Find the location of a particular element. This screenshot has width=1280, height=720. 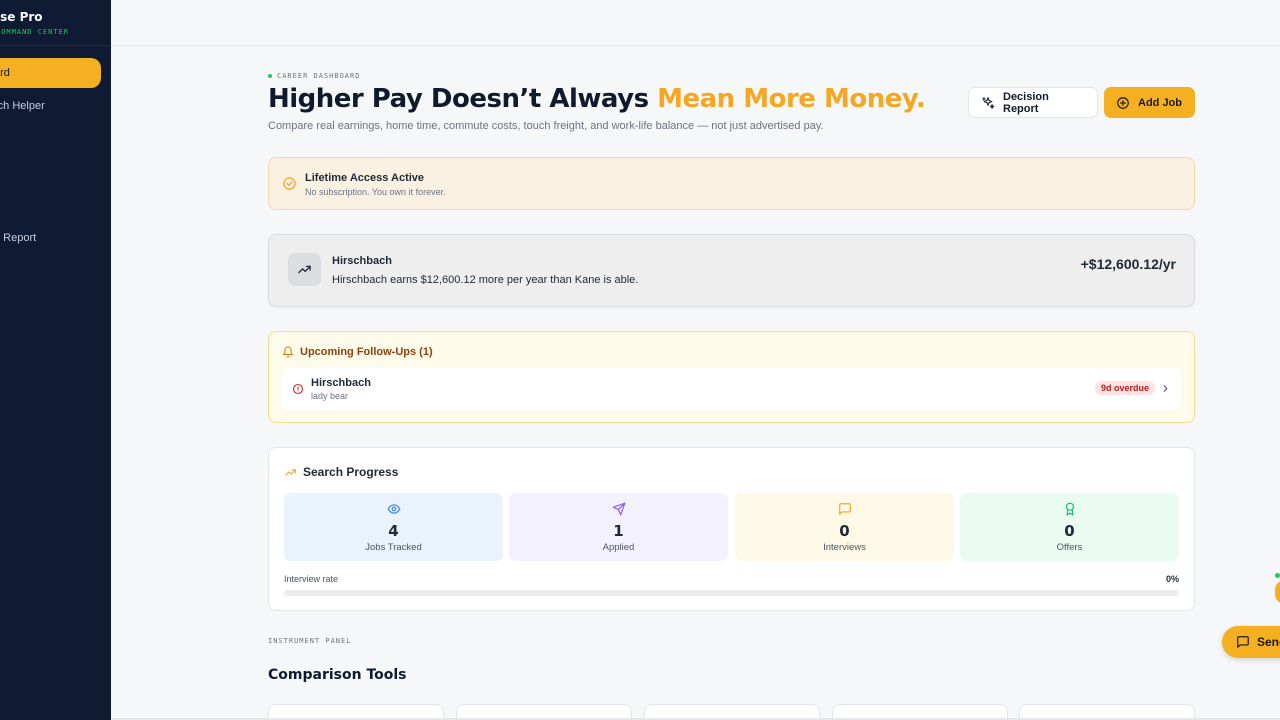

instrument-panel-eyebrow: INSTRUMENT PANEL is located at coordinates (310, 641).